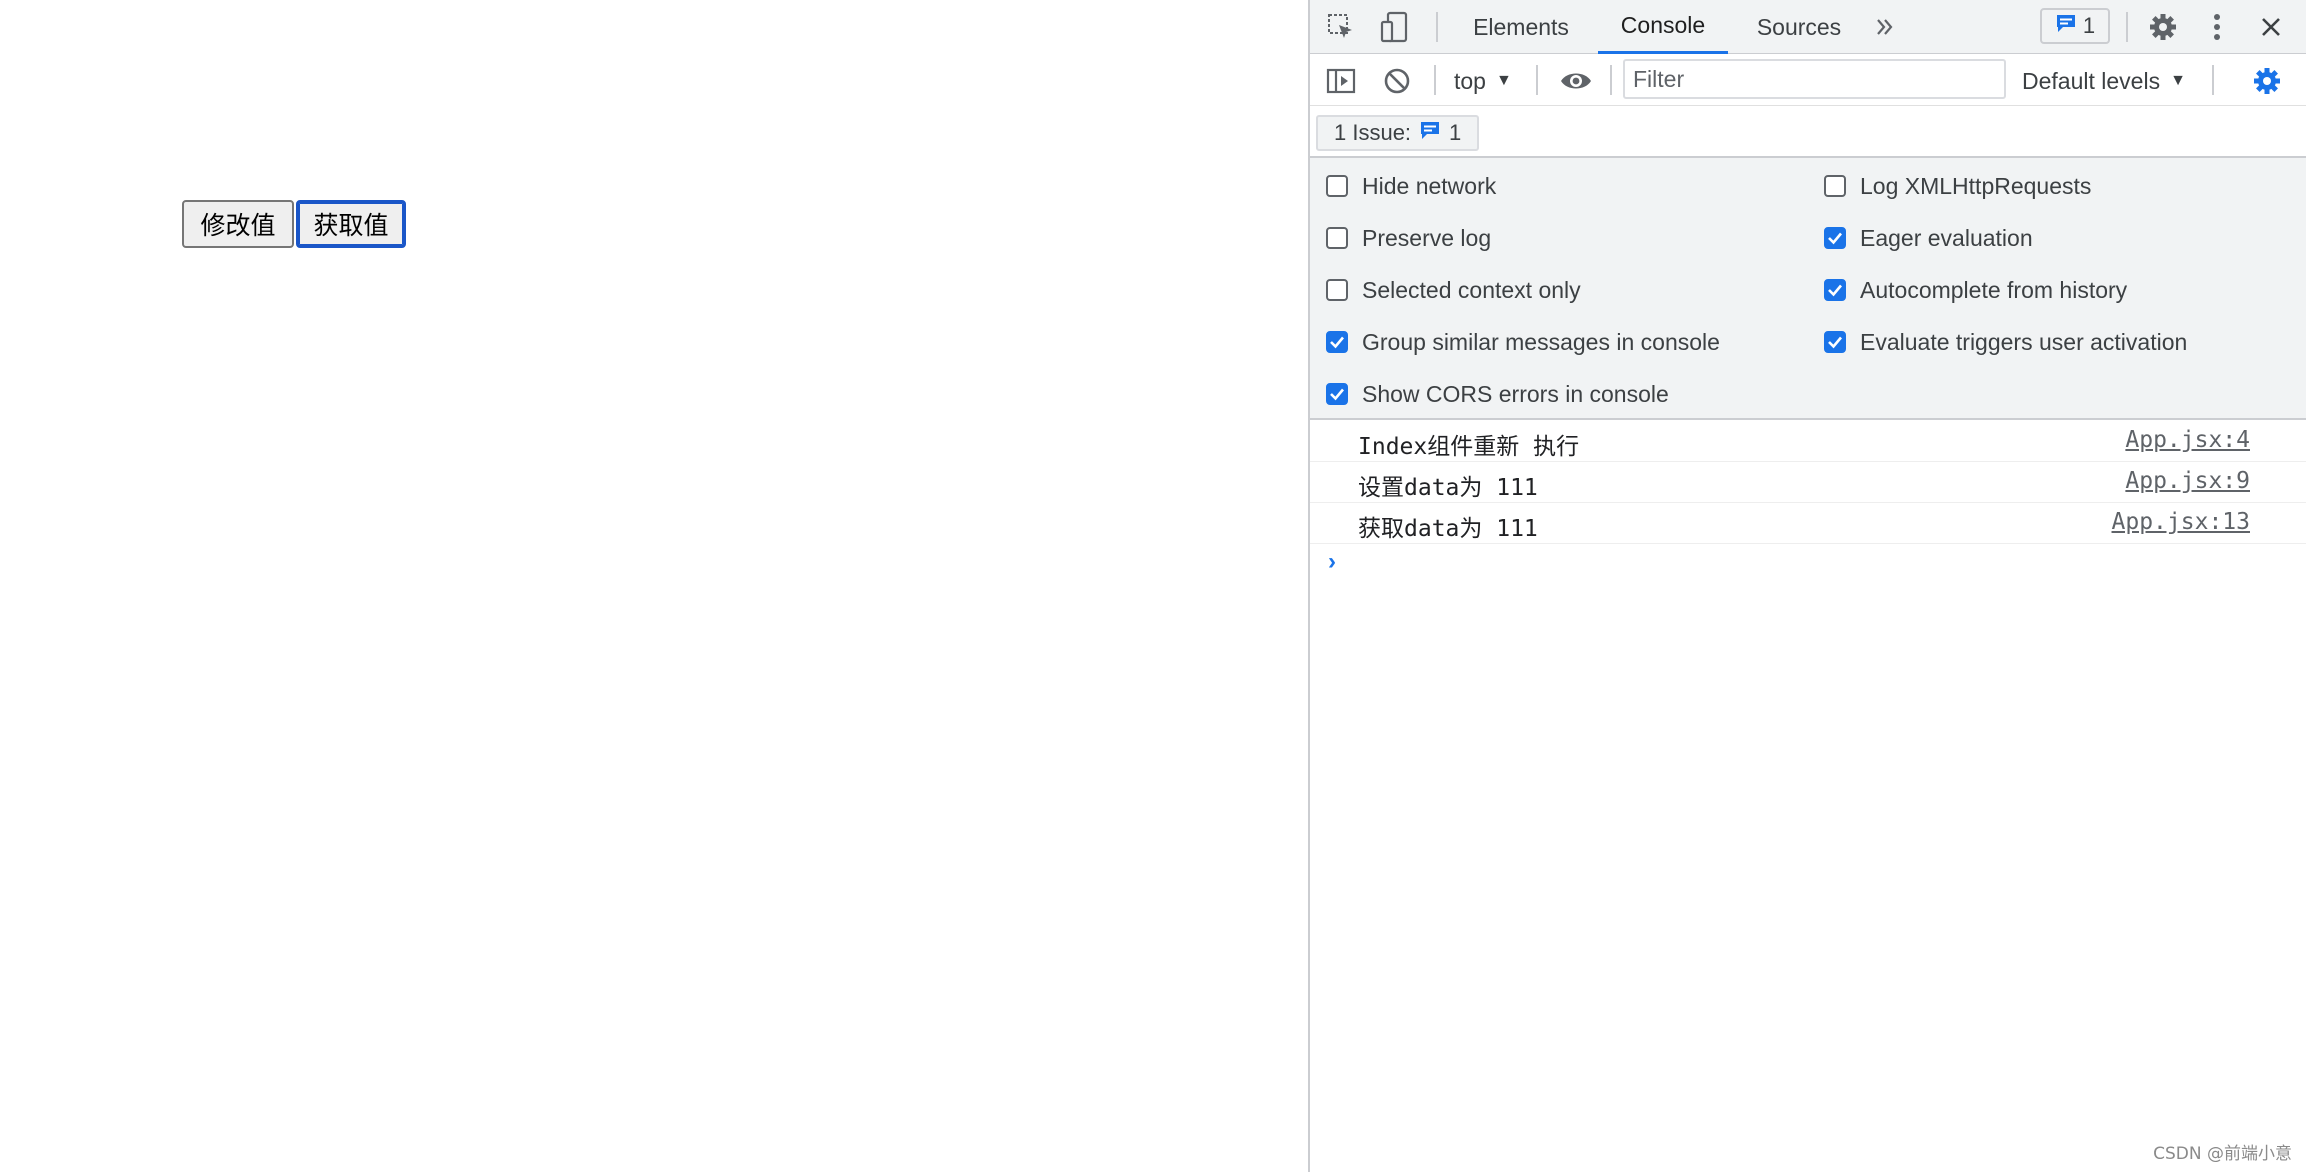  What do you see at coordinates (1470, 80) in the screenshot?
I see `context-label: top` at bounding box center [1470, 80].